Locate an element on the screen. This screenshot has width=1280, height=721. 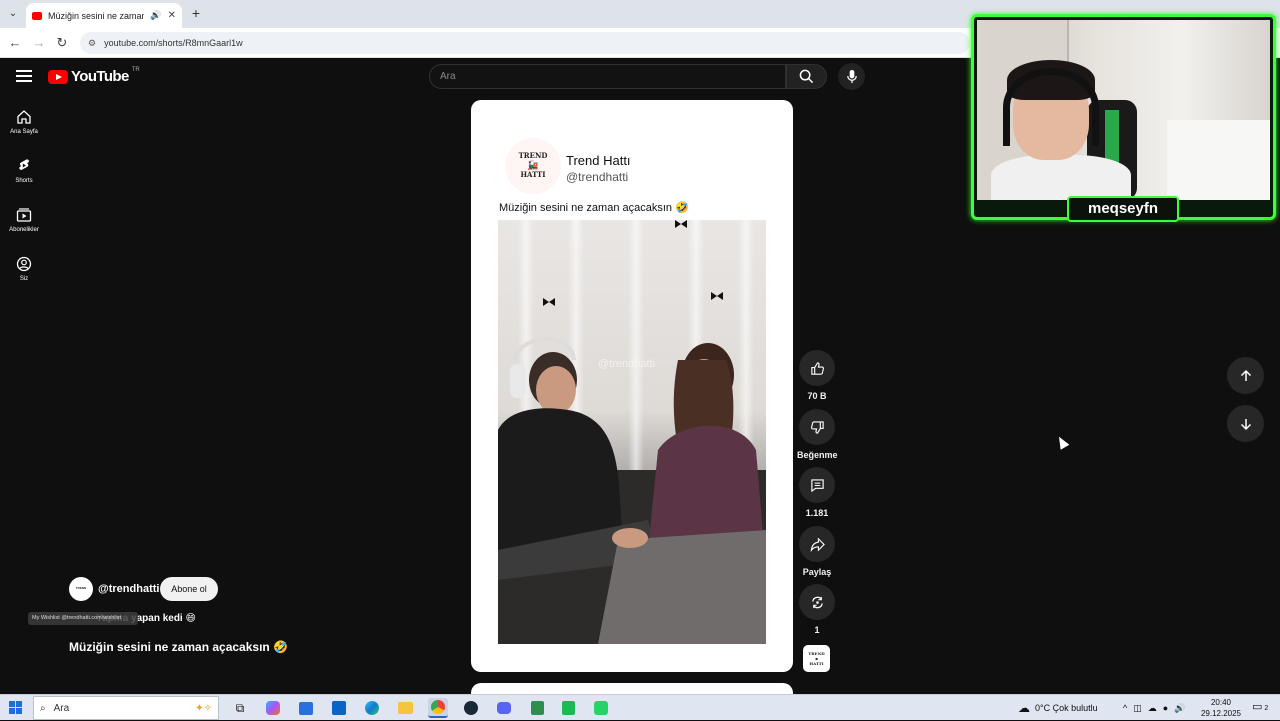
search-input: Ara is located at coordinates (607, 76).